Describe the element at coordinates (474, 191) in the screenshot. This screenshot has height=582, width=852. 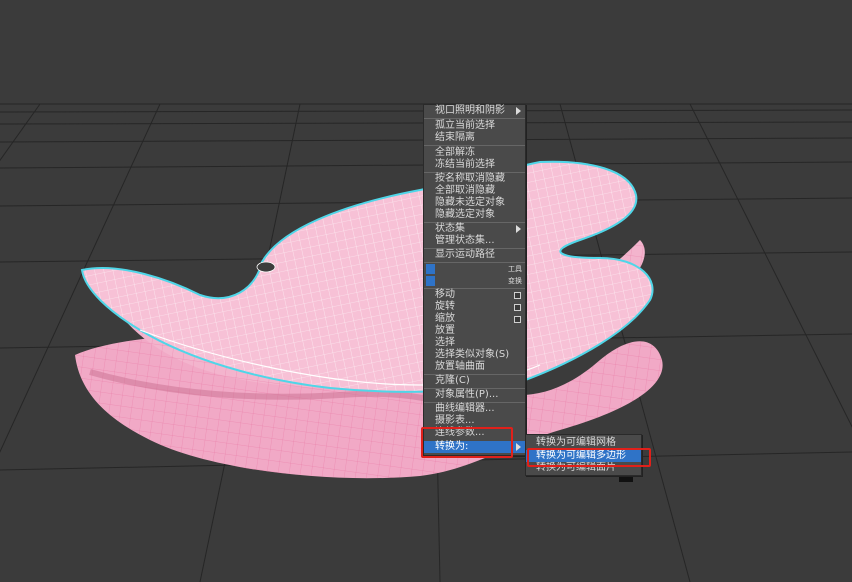
I see `menu-item-unhide-all: 全部取消隐藏` at that location.